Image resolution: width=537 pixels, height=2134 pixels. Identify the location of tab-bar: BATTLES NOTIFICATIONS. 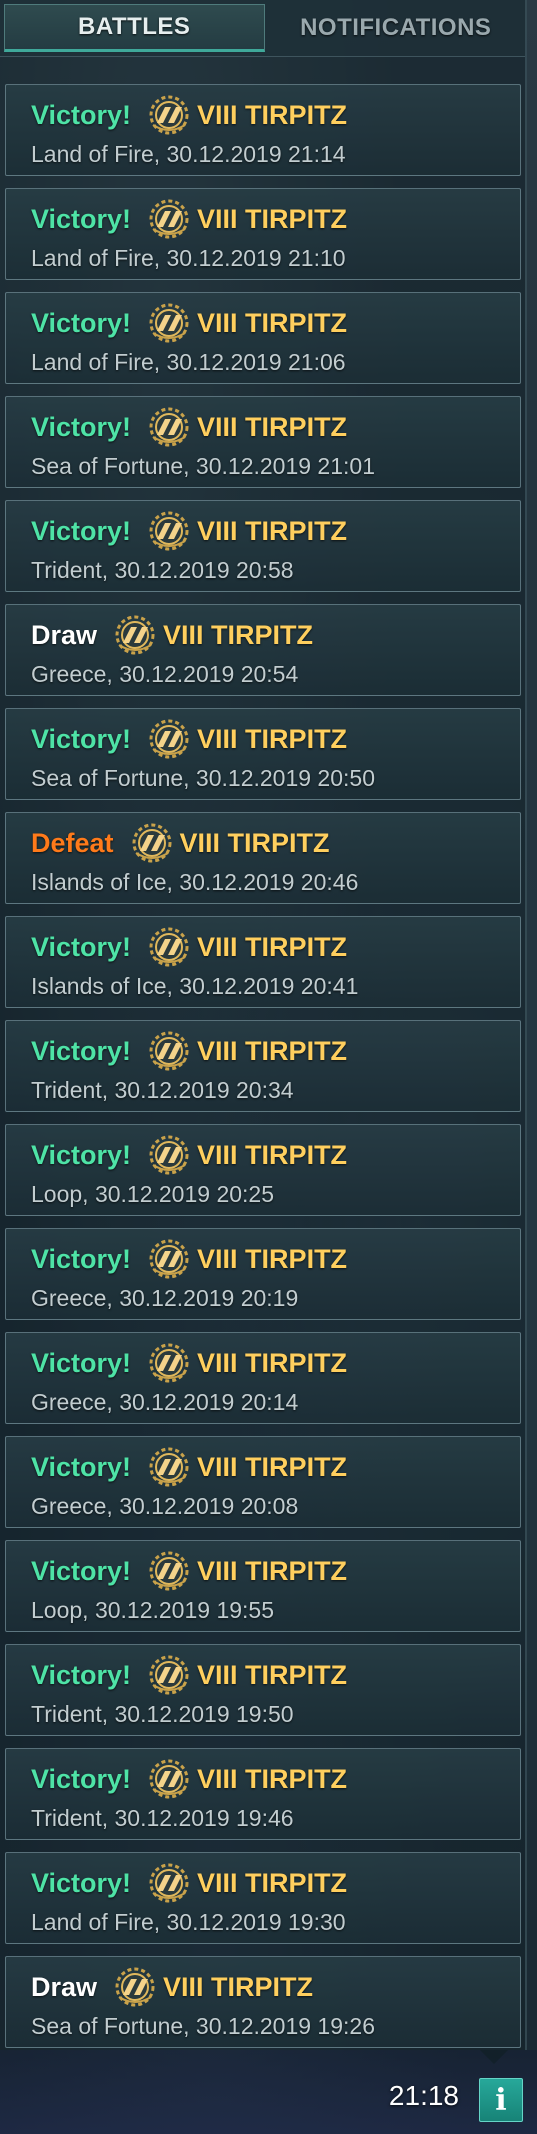
(262, 28).